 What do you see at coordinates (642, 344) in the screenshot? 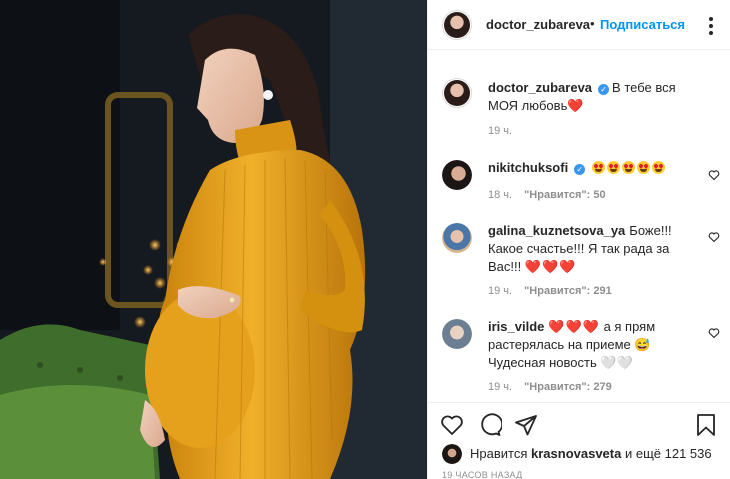
I see `sweat-smile-emoji-icon: 😅` at bounding box center [642, 344].